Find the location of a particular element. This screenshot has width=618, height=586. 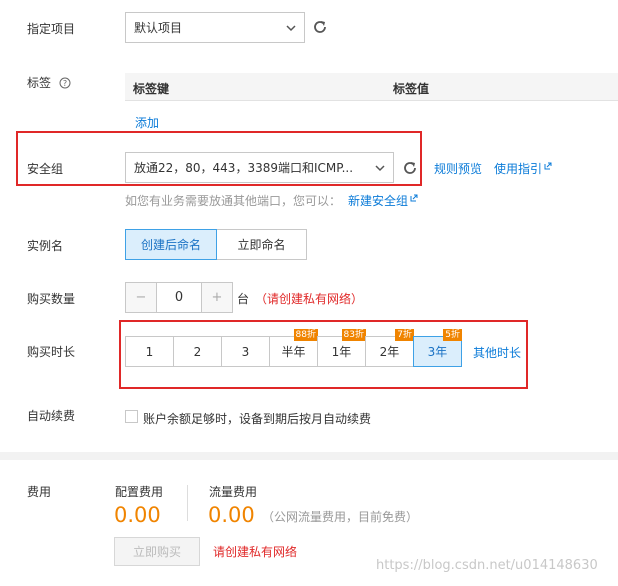

help-icon: ? is located at coordinates (65, 83).